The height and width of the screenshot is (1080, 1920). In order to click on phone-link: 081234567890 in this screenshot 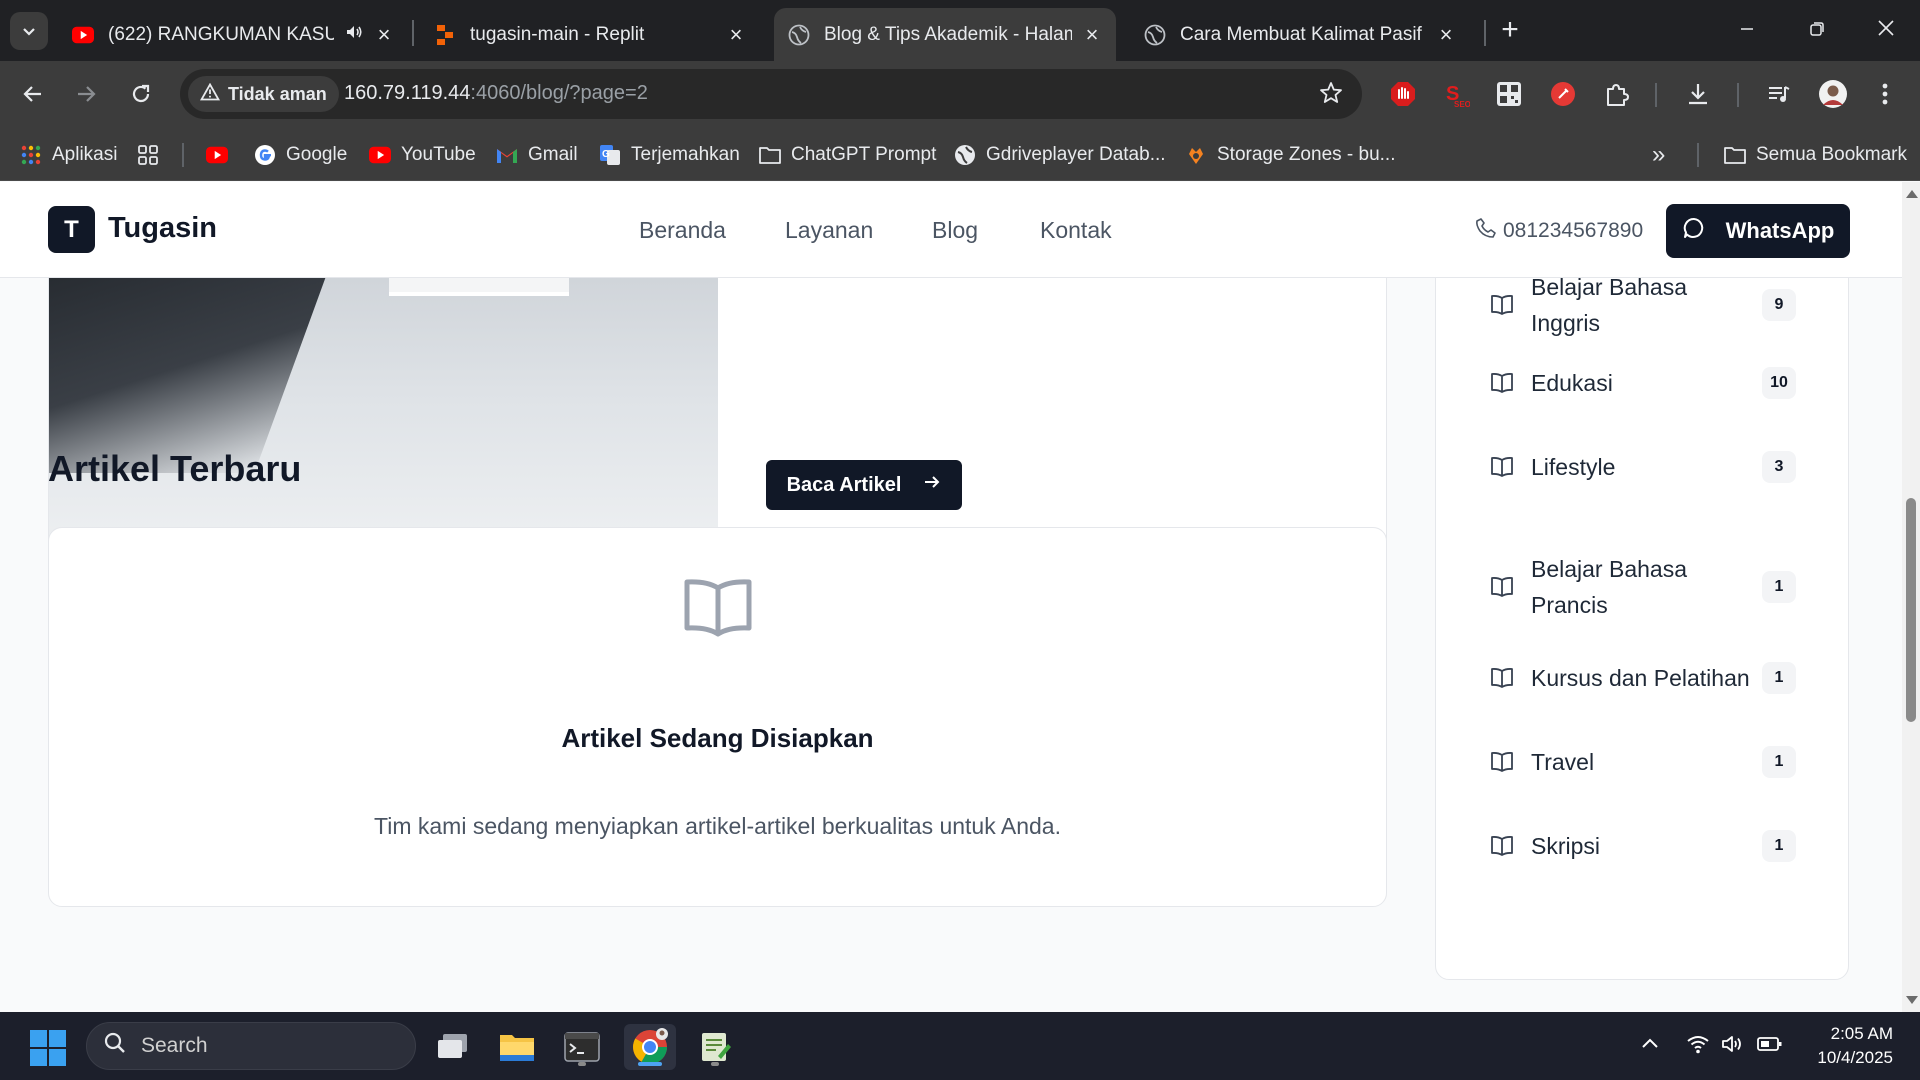, I will do `click(1559, 231)`.